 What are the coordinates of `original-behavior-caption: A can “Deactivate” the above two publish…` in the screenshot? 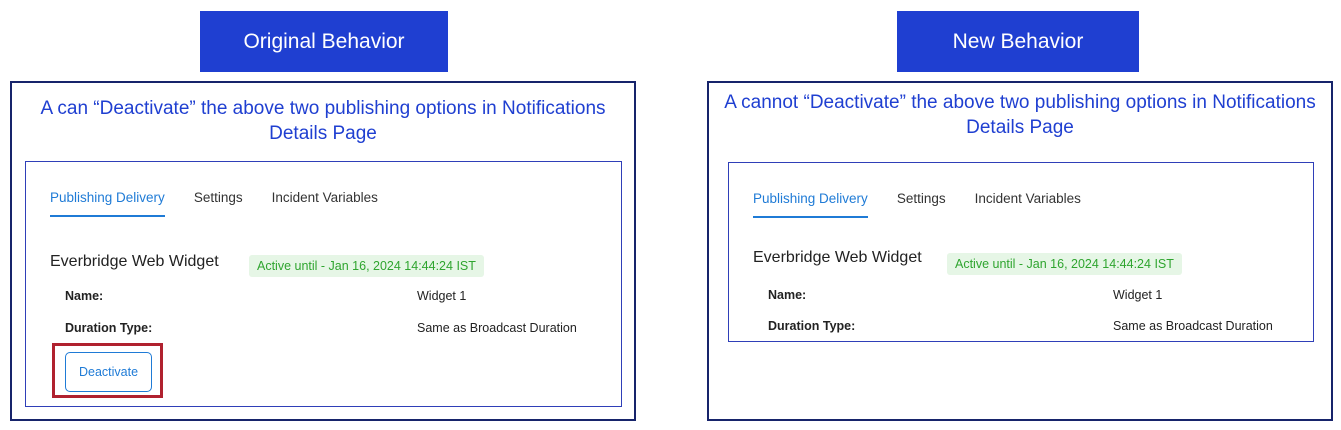 It's located at (323, 121).